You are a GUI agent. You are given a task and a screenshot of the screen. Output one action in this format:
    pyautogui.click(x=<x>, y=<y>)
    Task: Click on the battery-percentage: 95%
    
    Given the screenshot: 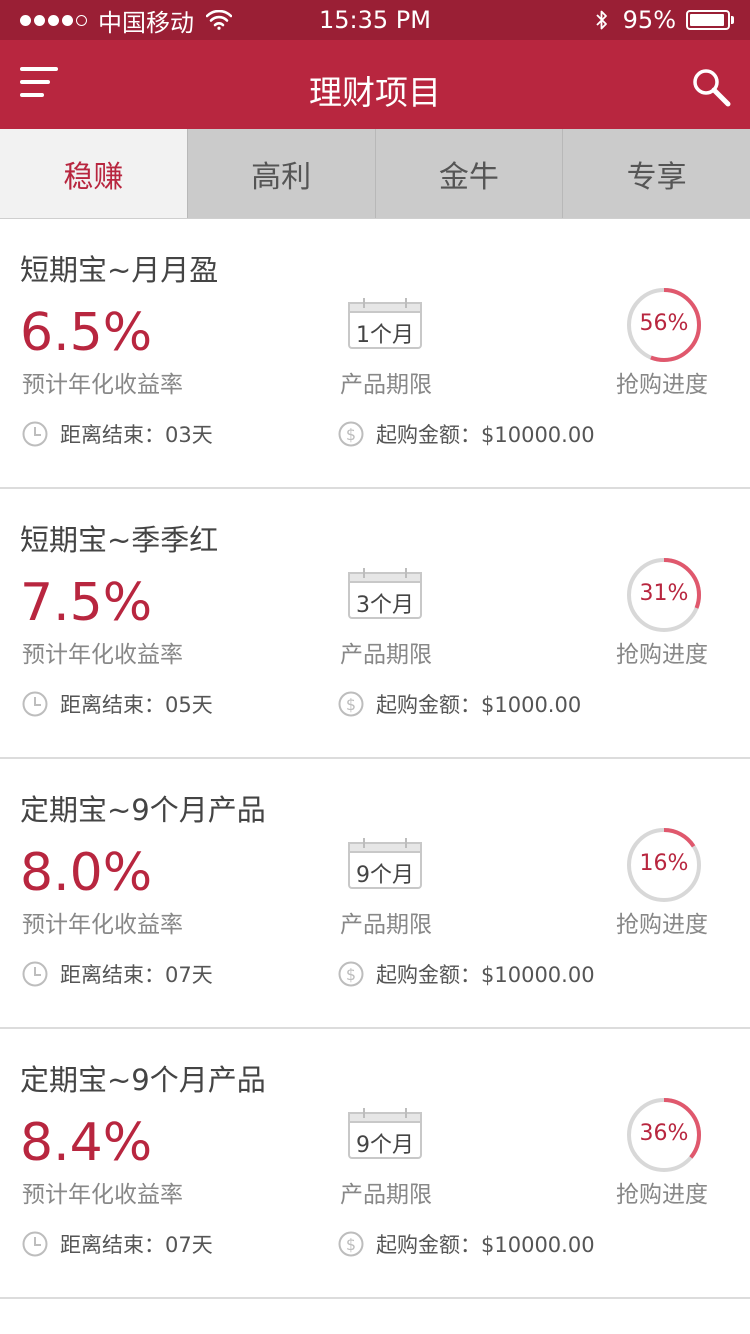 What is the action you would take?
    pyautogui.click(x=649, y=20)
    